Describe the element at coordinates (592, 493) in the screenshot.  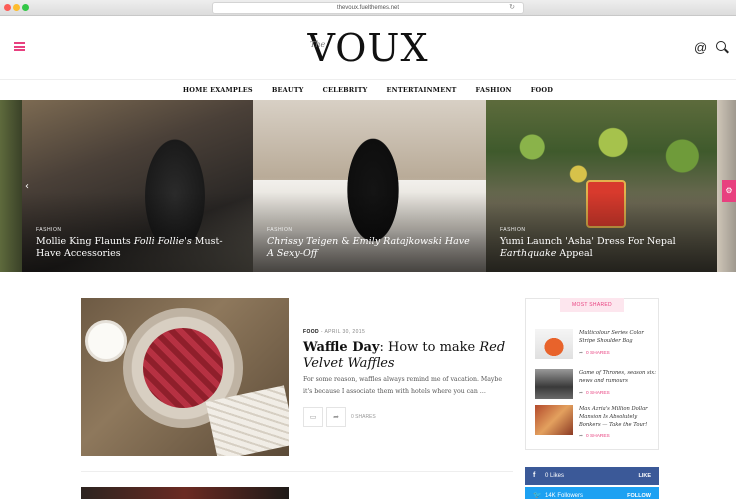
I see `twitter-bar: 🐦 14K Followers FOLLOW` at that location.